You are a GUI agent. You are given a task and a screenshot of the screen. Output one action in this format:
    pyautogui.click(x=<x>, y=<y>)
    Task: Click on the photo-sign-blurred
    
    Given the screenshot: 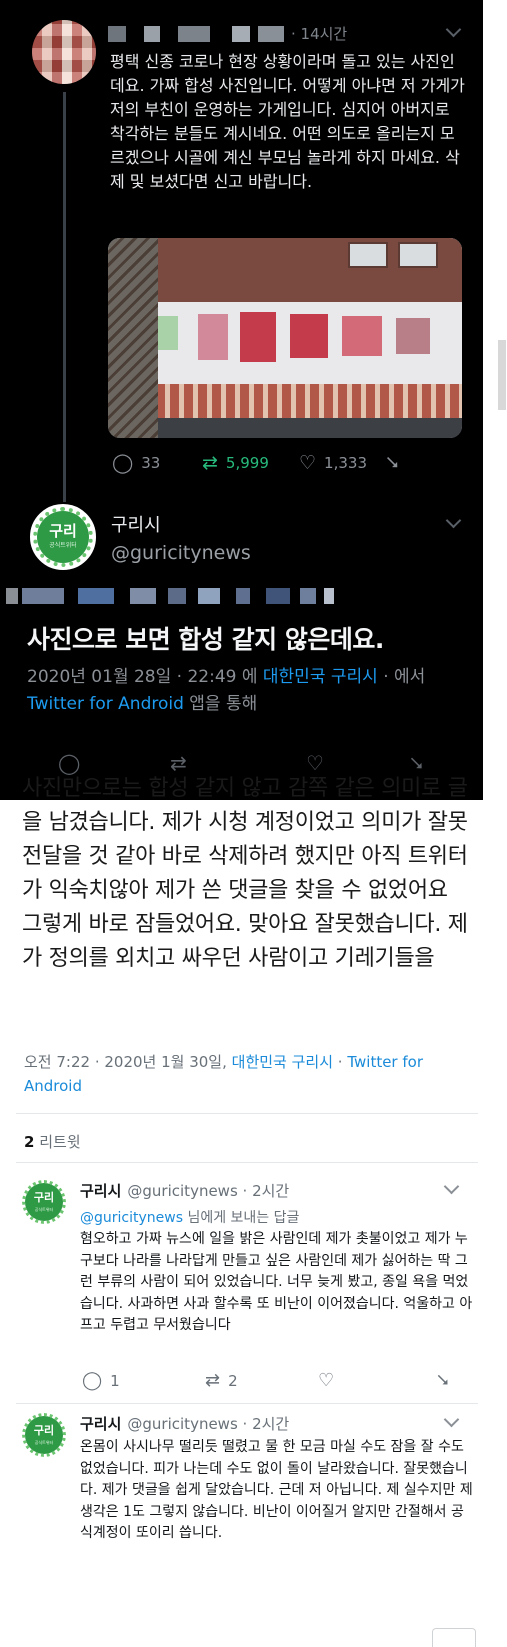 What is the action you would take?
    pyautogui.click(x=295, y=343)
    